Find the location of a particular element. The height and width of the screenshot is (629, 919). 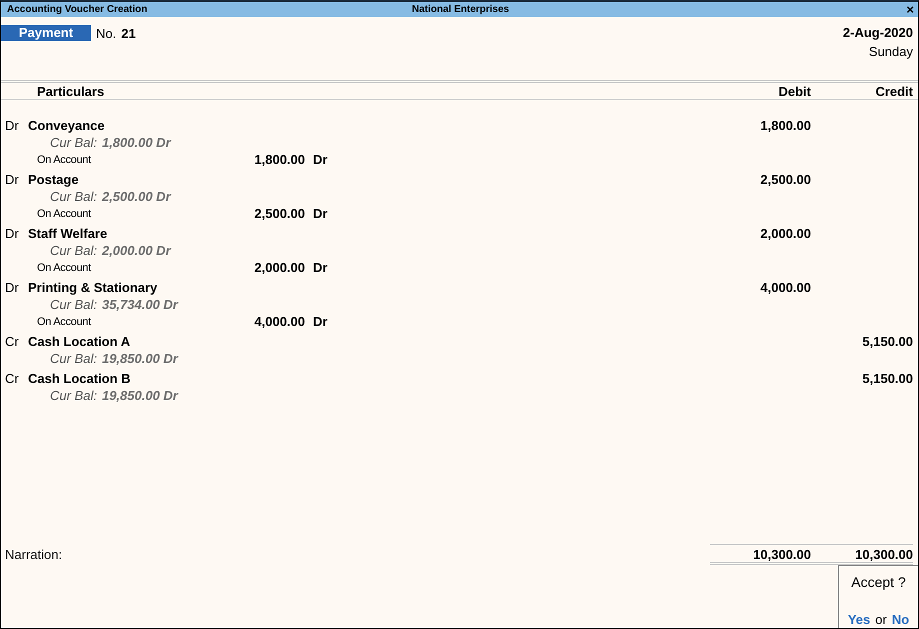

weekday: Sunday is located at coordinates (890, 51).